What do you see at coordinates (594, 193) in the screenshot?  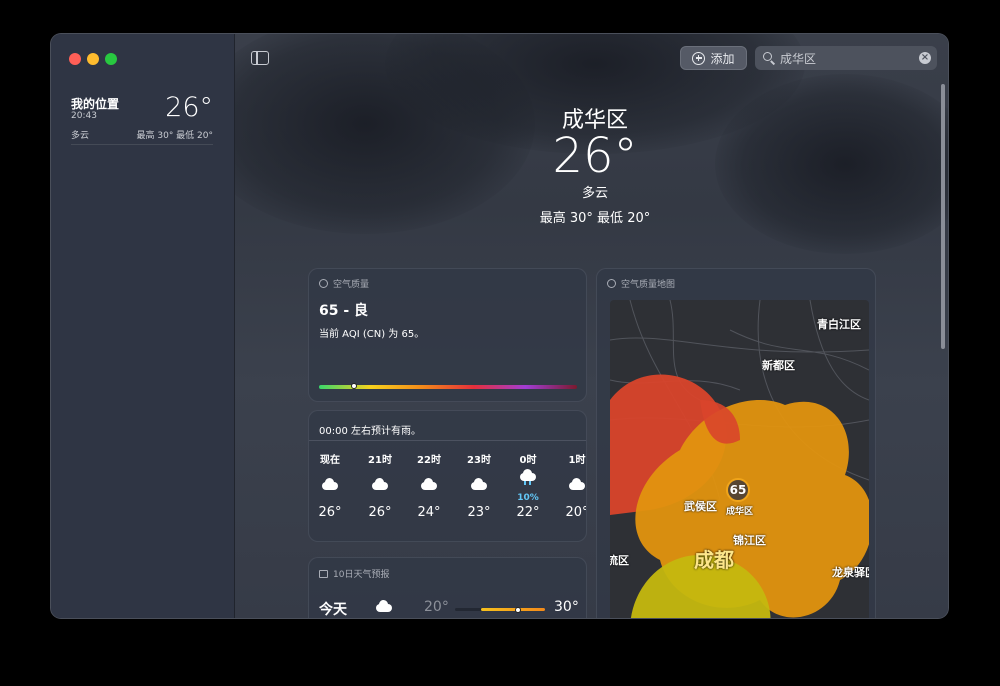 I see `current-condition: 多云` at bounding box center [594, 193].